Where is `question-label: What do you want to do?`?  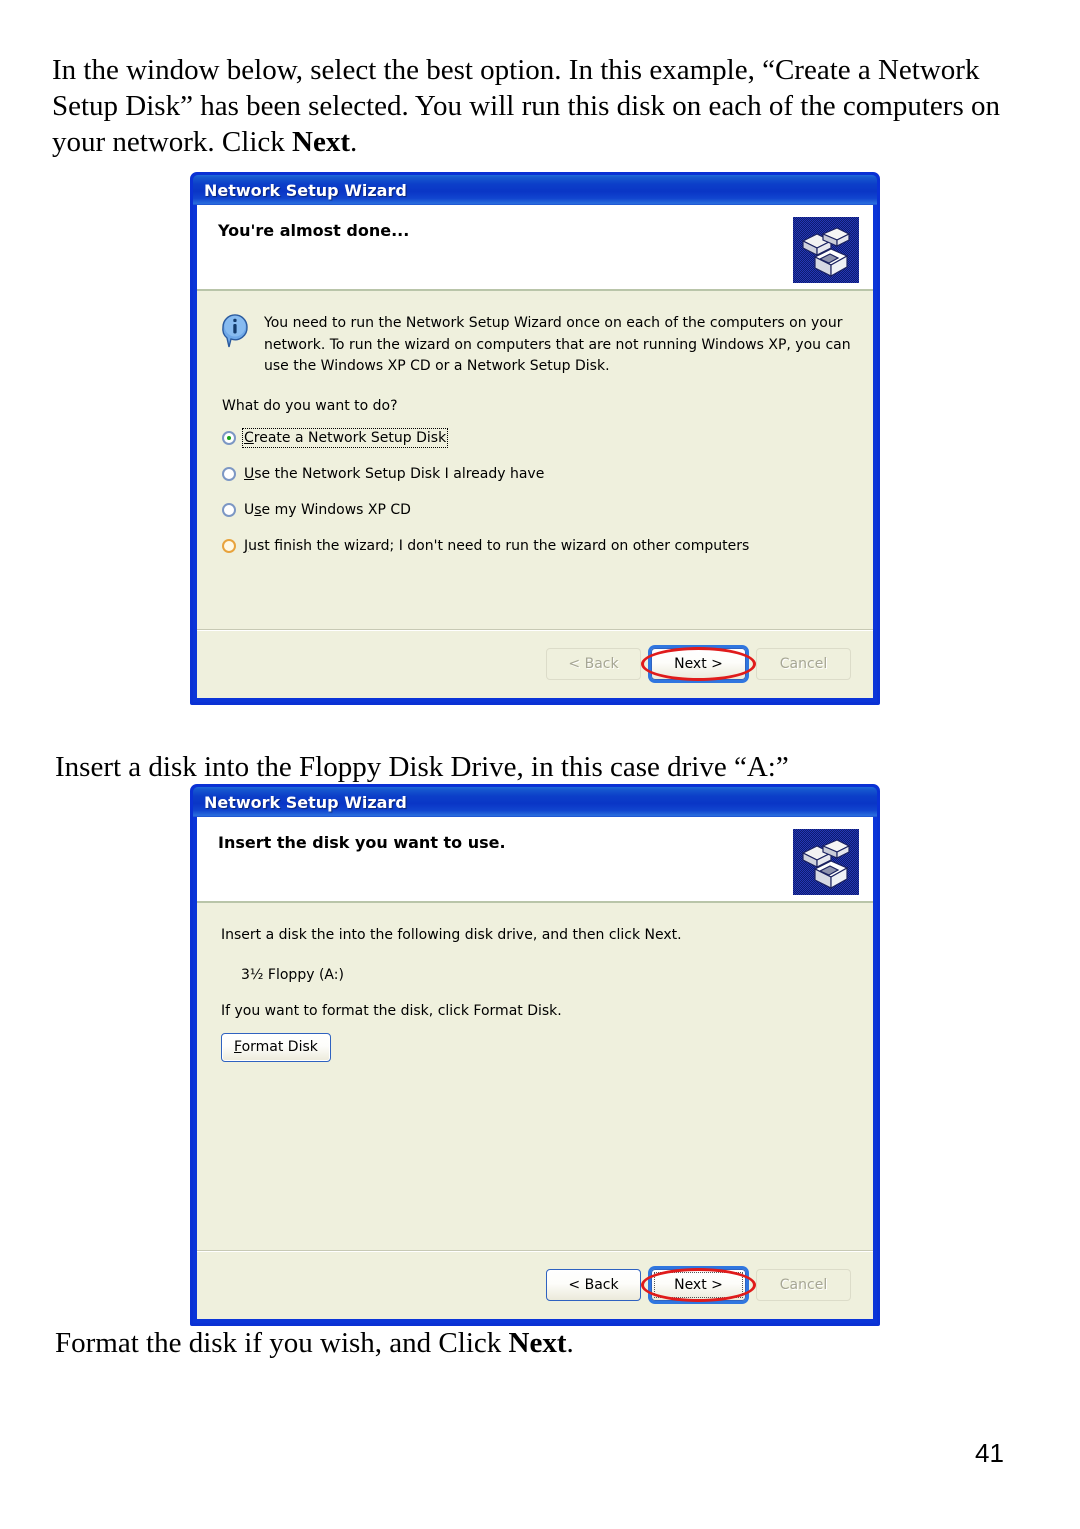
question-label: What do you want to do? is located at coordinates (310, 405).